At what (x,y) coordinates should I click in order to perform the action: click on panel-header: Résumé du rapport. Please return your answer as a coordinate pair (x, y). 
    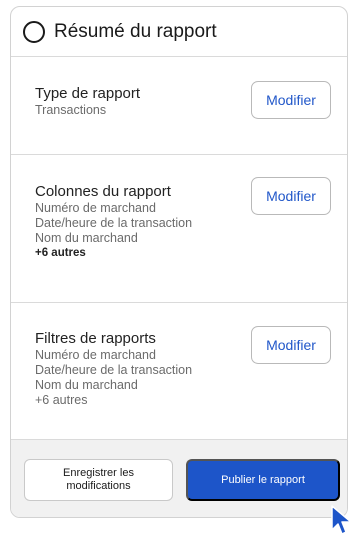
    Looking at the image, I should click on (179, 32).